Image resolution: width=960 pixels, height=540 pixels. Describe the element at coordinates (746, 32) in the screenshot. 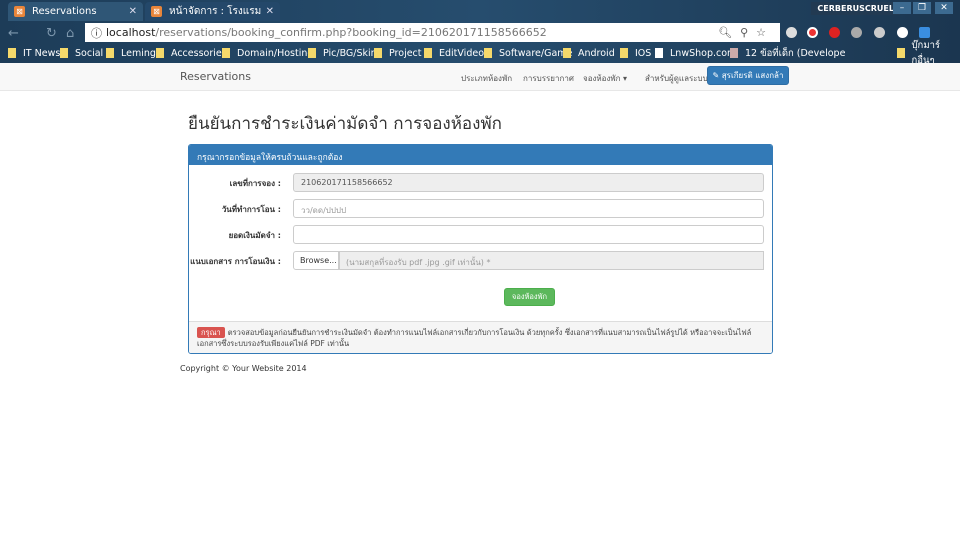

I see `zoom-key-star-icons: 🔍︎⚲☆` at that location.